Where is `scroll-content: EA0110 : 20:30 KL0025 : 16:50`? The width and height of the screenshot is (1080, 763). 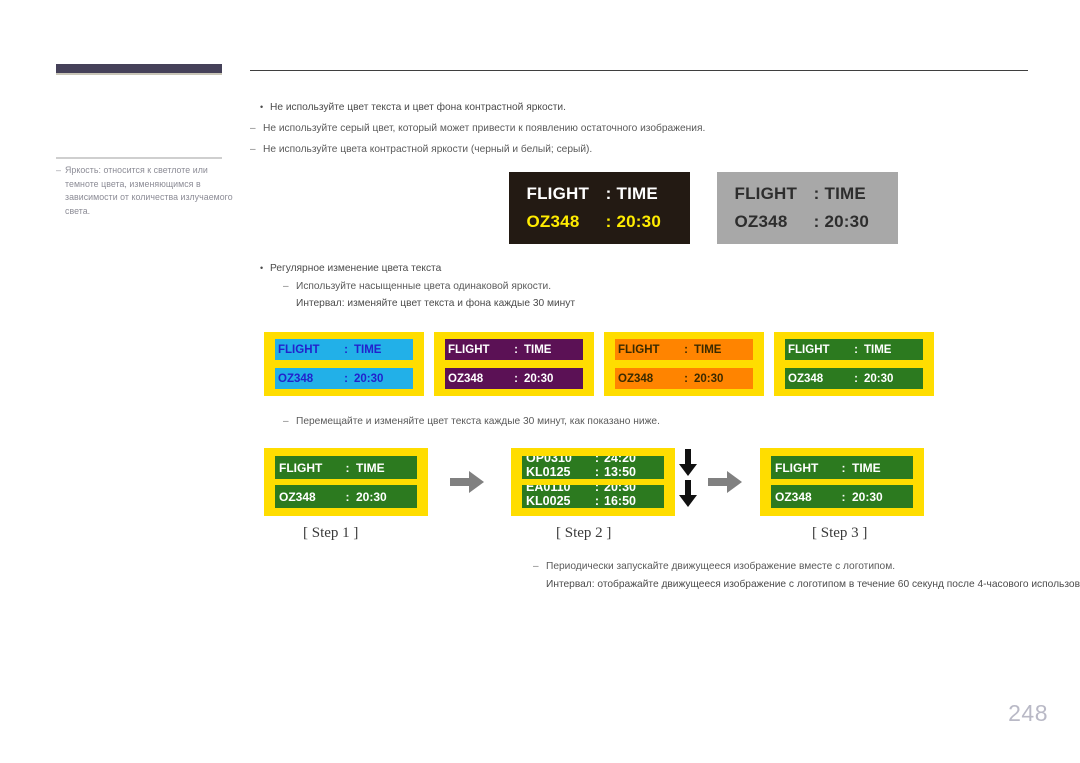 scroll-content: EA0110 : 20:30 KL0025 : 16:50 is located at coordinates (593, 496).